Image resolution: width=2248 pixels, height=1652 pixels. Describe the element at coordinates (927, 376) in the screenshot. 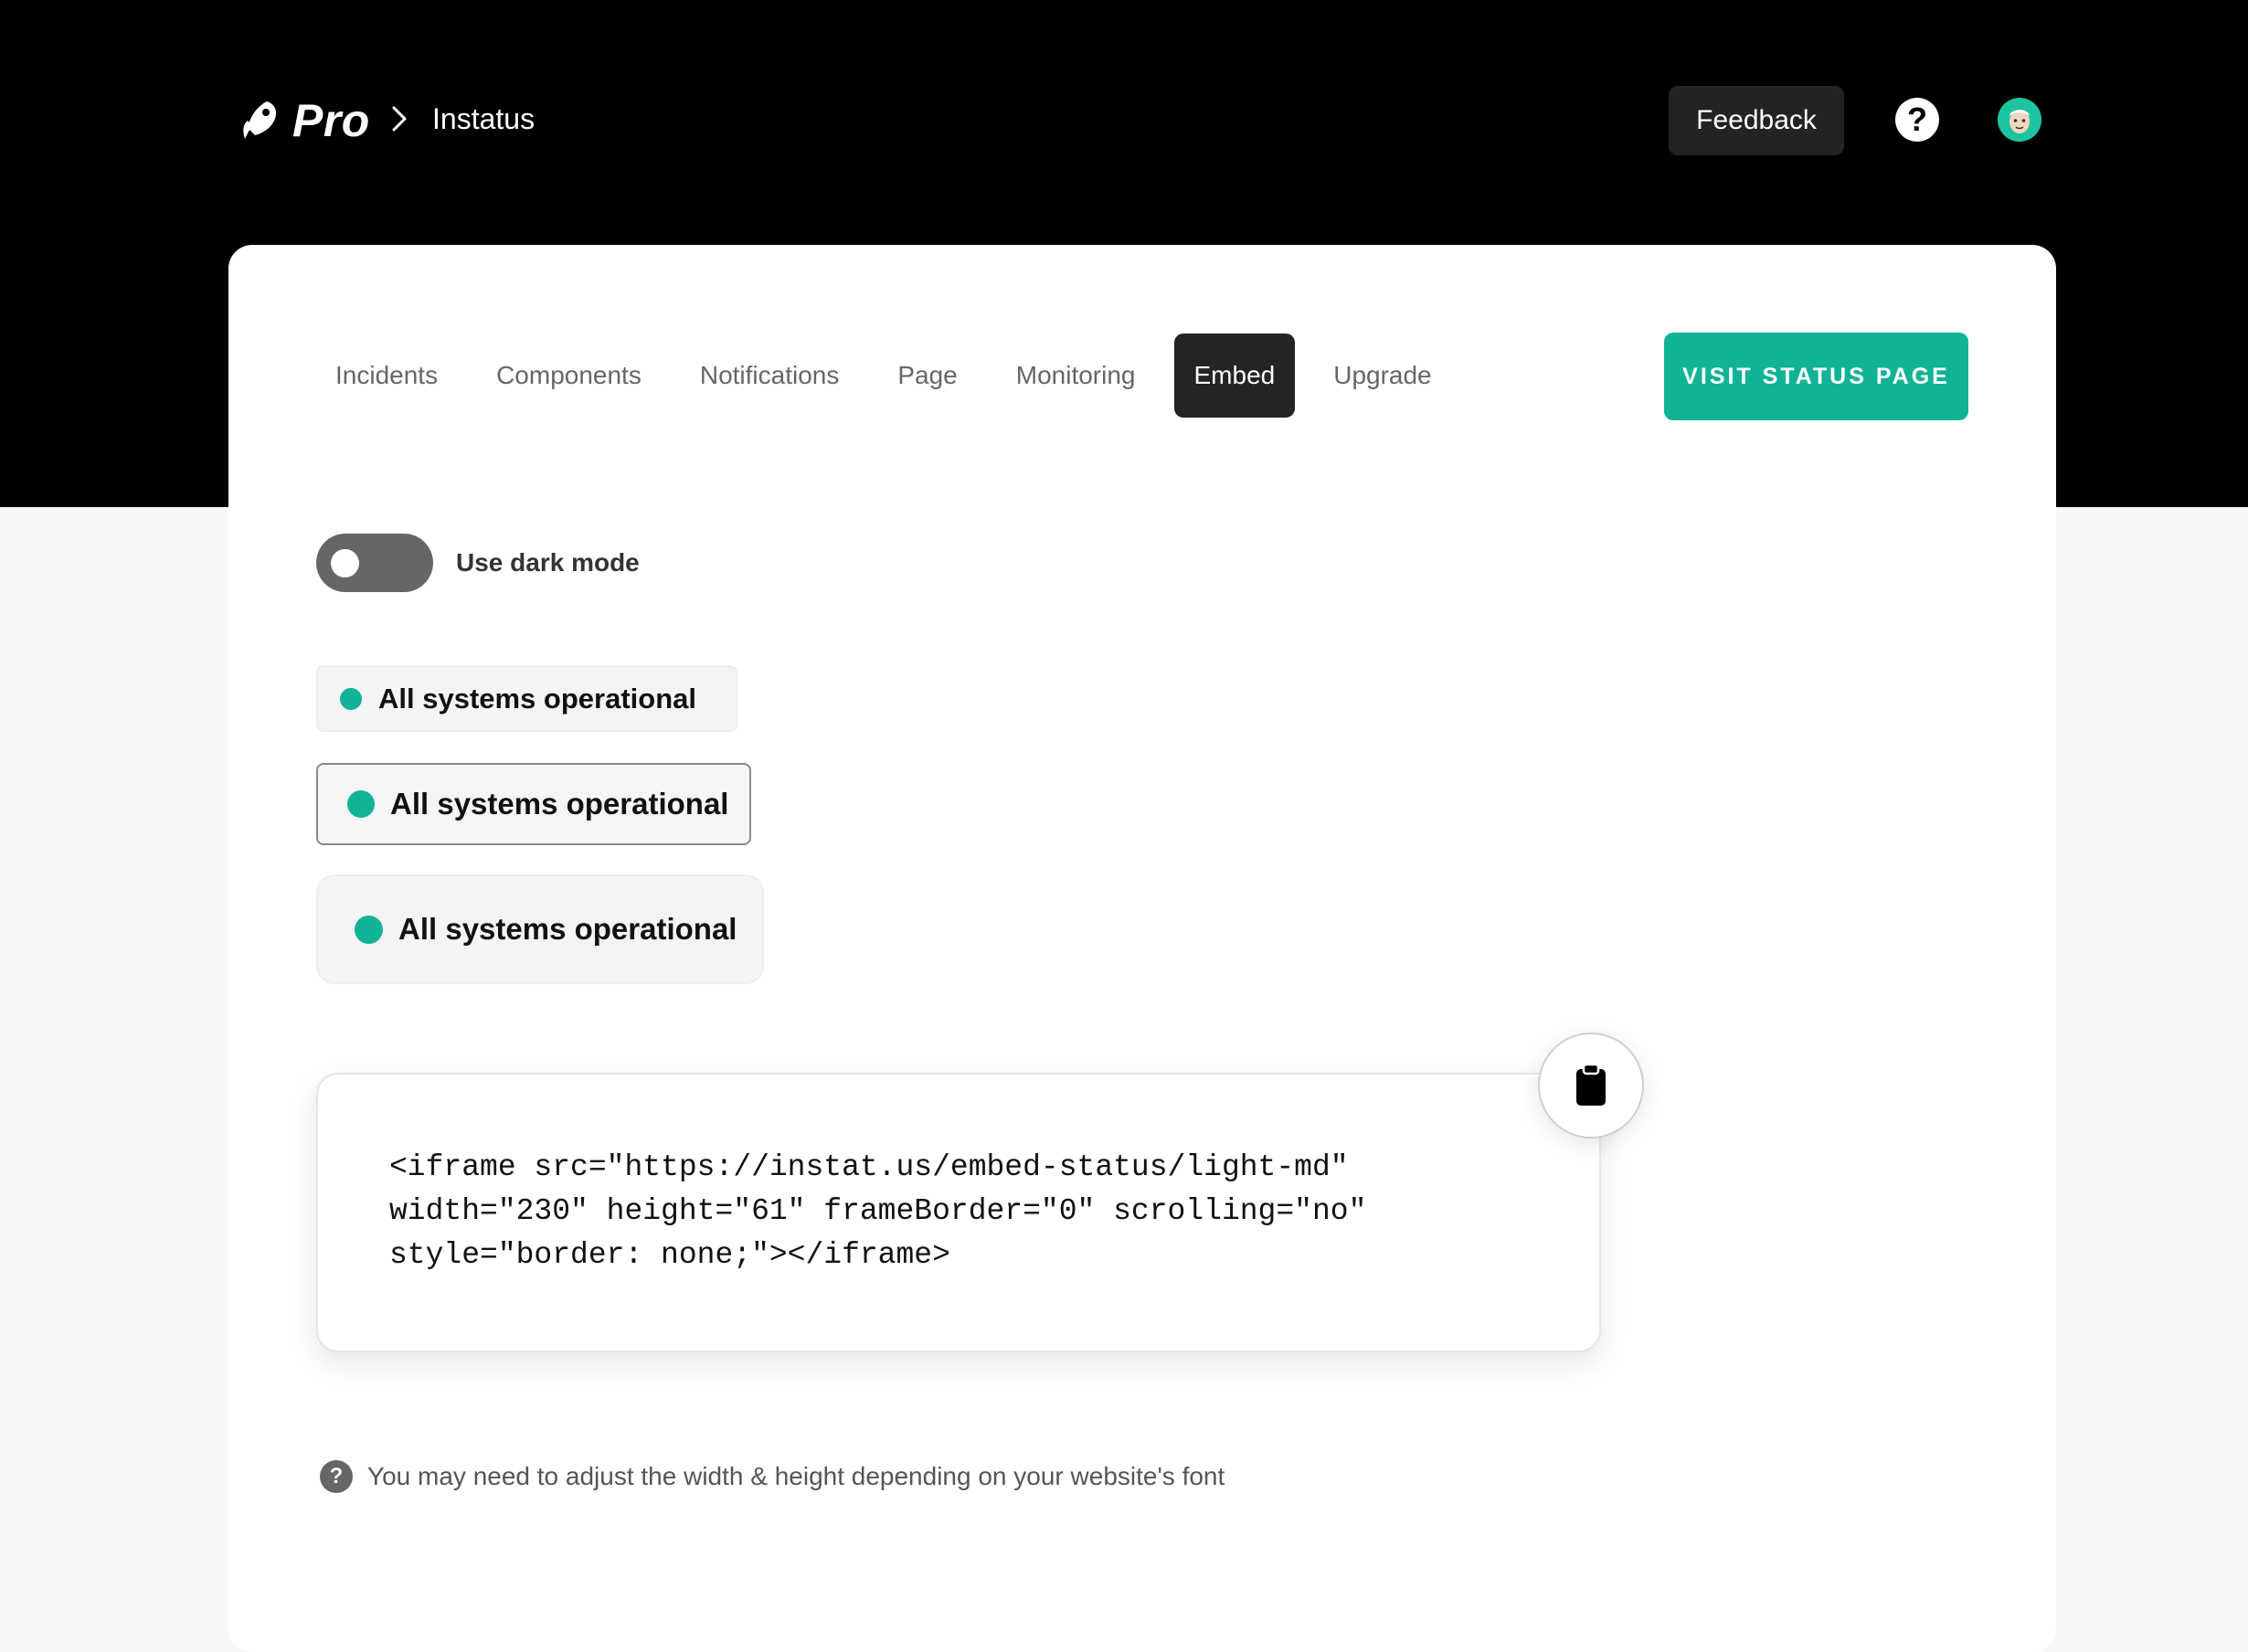

I see `tab-page: Page` at that location.